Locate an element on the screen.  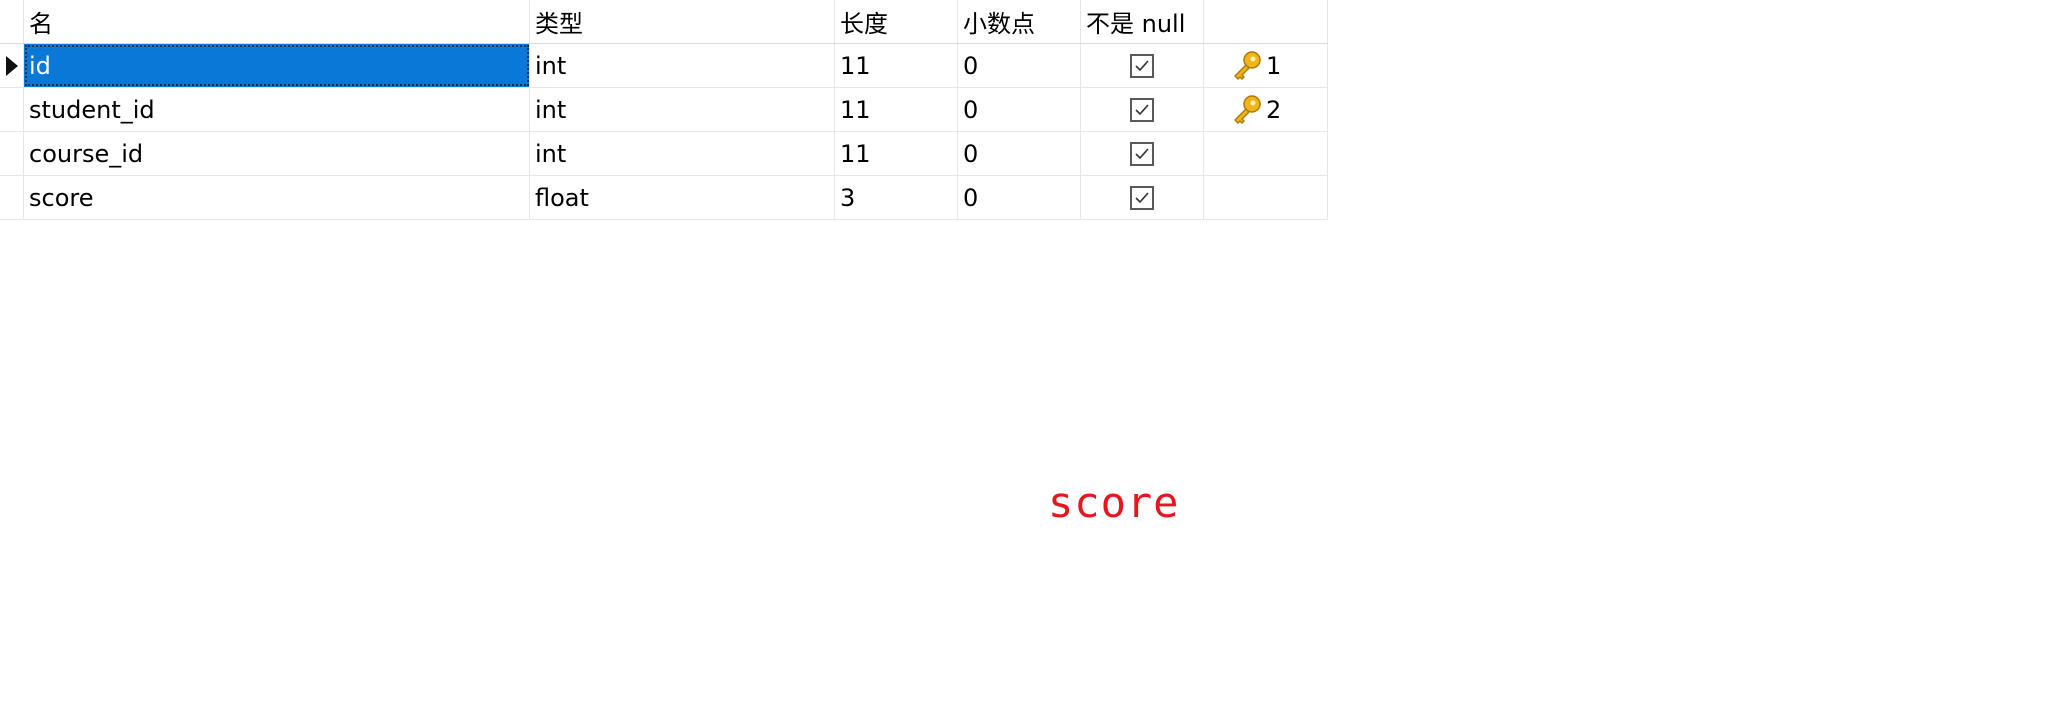
header-length: 长度 is located at coordinates (896, 21).